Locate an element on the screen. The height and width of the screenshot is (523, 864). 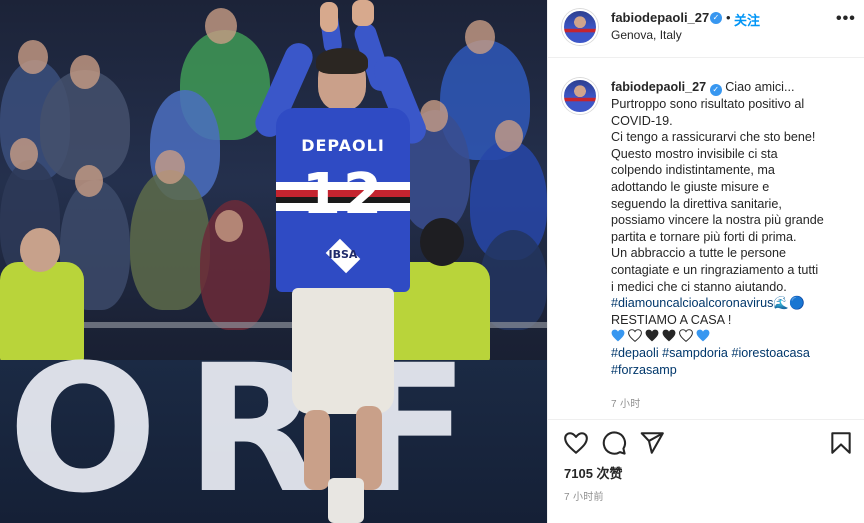
caption-line: seguendo la direttiva sanitarie, is located at coordinates (696, 203).